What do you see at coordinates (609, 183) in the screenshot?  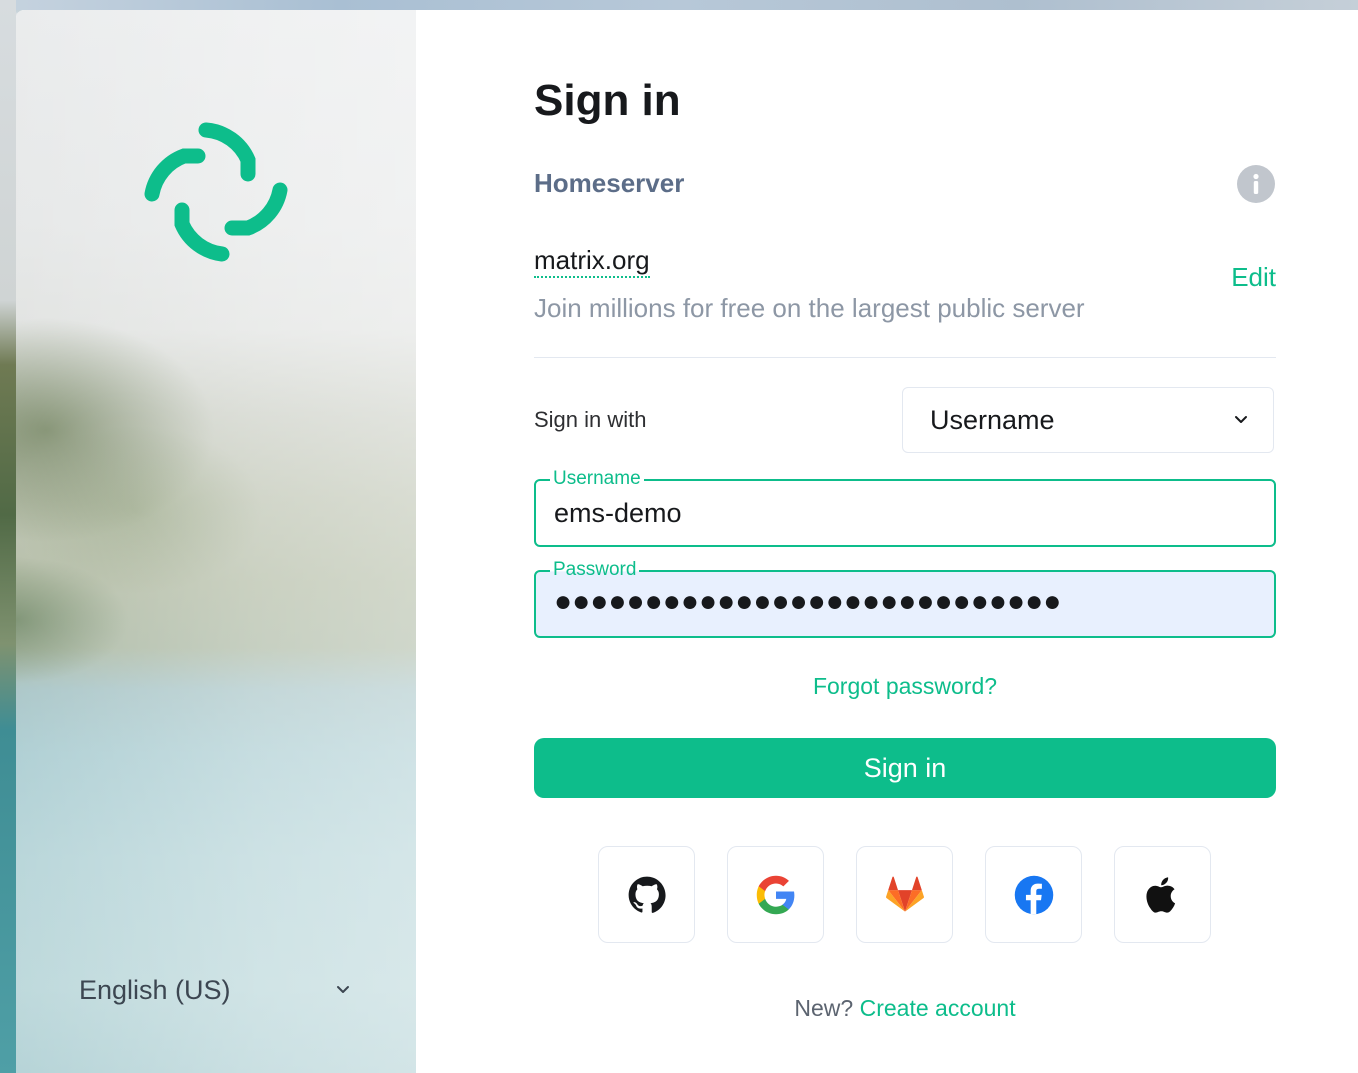 I see `homeserver-label: Homeserver` at bounding box center [609, 183].